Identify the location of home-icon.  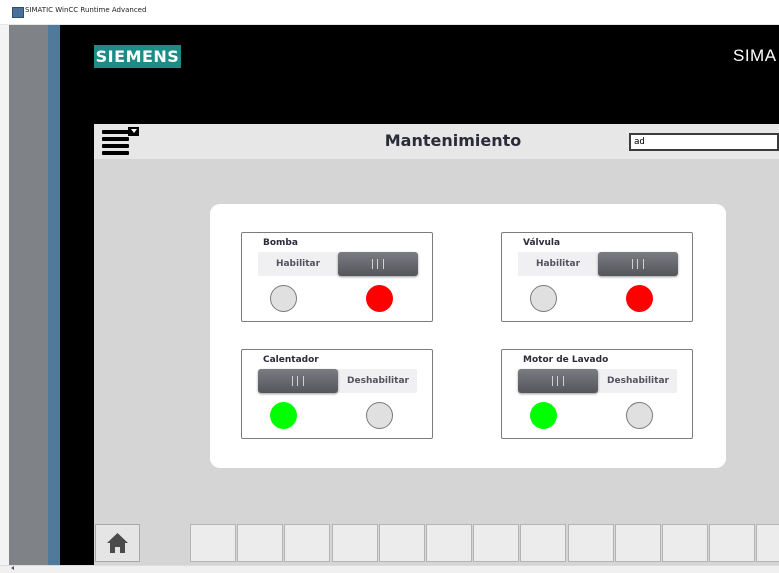
(117, 543).